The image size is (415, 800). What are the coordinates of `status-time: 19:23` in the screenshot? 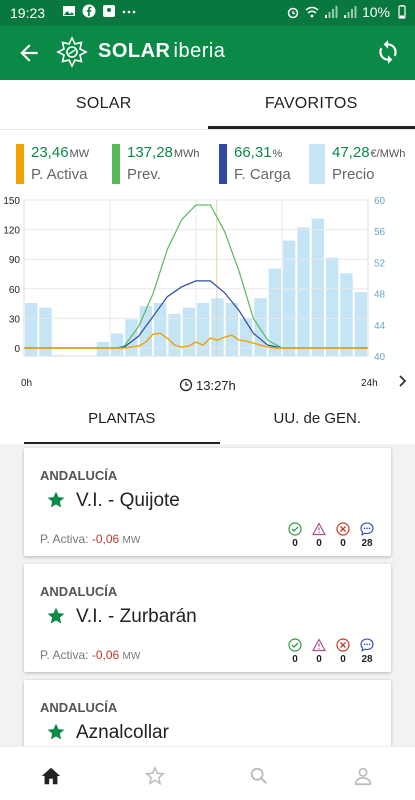 It's located at (28, 13).